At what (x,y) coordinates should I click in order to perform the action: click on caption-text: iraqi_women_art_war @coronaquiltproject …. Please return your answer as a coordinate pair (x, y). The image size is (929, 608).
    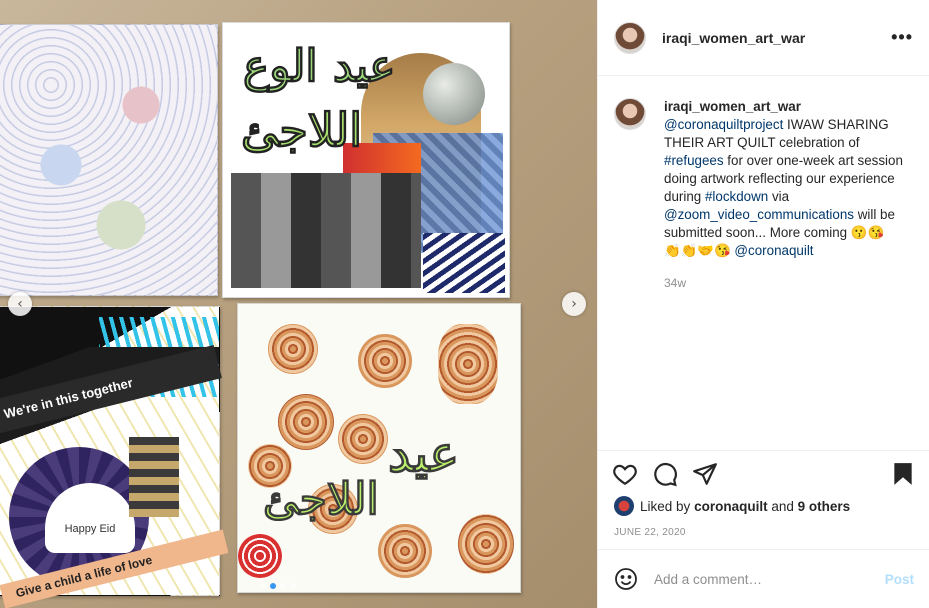
    Looking at the image, I should click on (789, 179).